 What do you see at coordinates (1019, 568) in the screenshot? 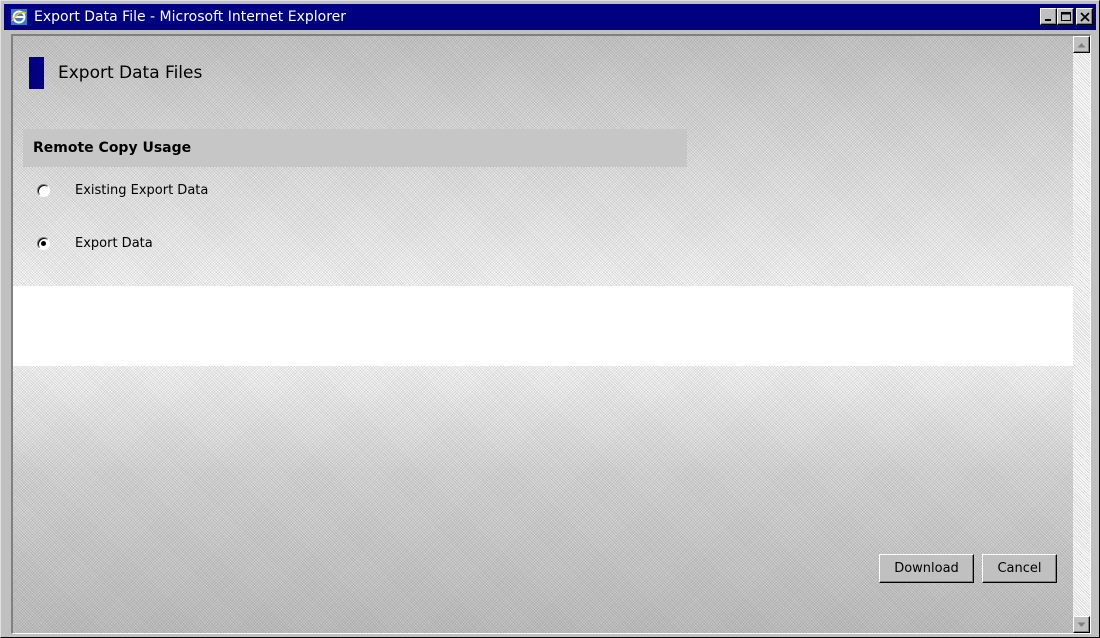
I see `cancel-button: Cancel` at bounding box center [1019, 568].